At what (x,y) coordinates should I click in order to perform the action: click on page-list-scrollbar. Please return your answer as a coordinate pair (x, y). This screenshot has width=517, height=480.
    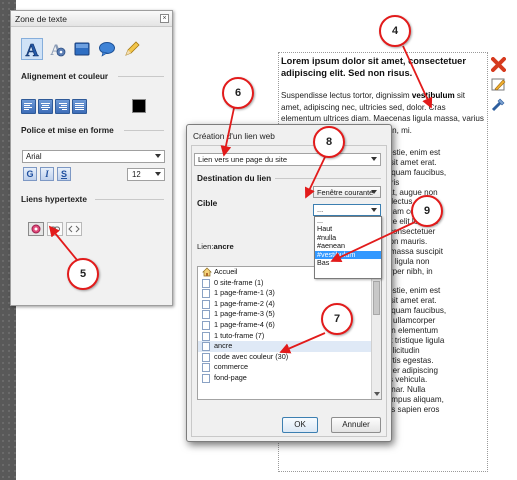
    Looking at the image, I should click on (376, 333).